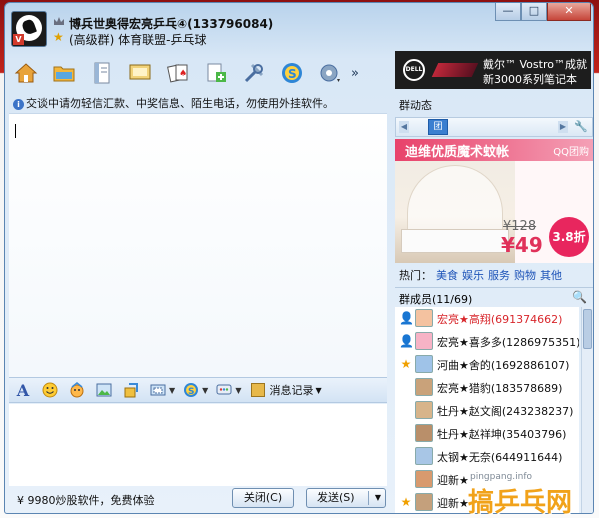 The image size is (599, 519). Describe the element at coordinates (178, 73) in the screenshot. I see `group-game-button: ♠` at that location.